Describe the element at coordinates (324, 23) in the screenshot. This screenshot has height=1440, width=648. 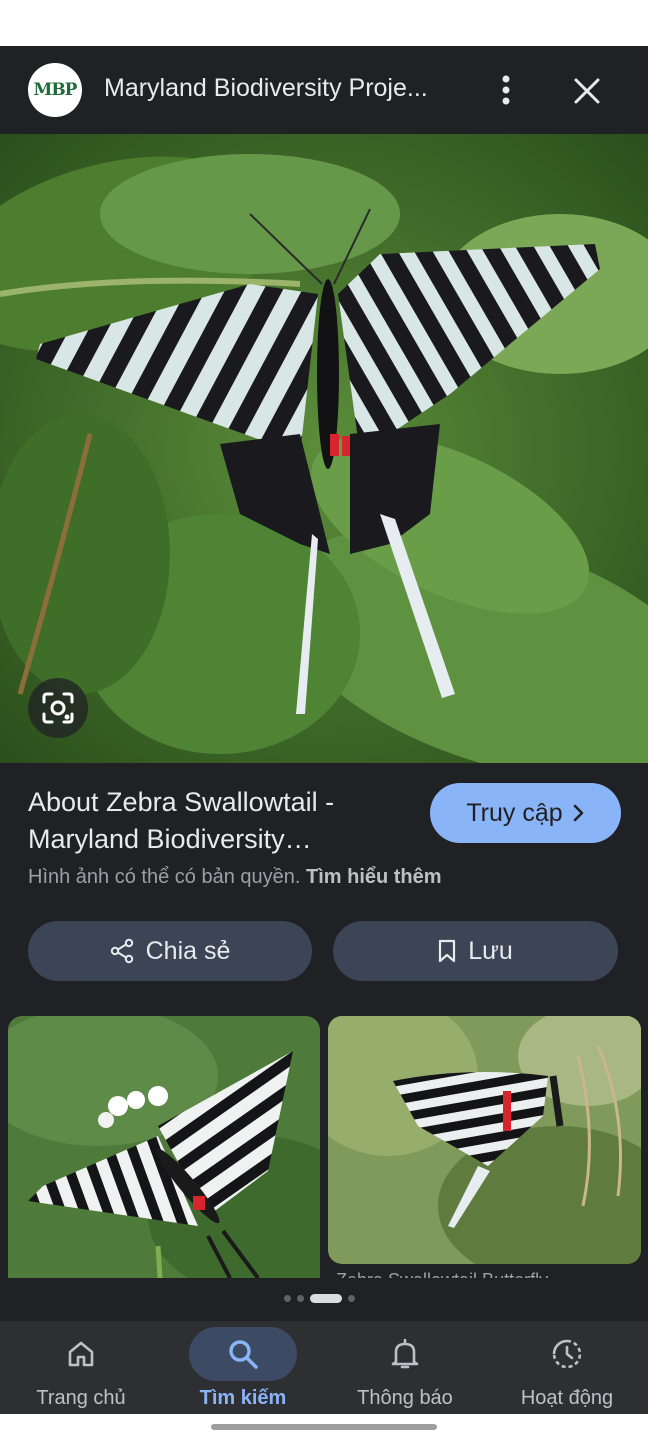
I see `status-bar` at that location.